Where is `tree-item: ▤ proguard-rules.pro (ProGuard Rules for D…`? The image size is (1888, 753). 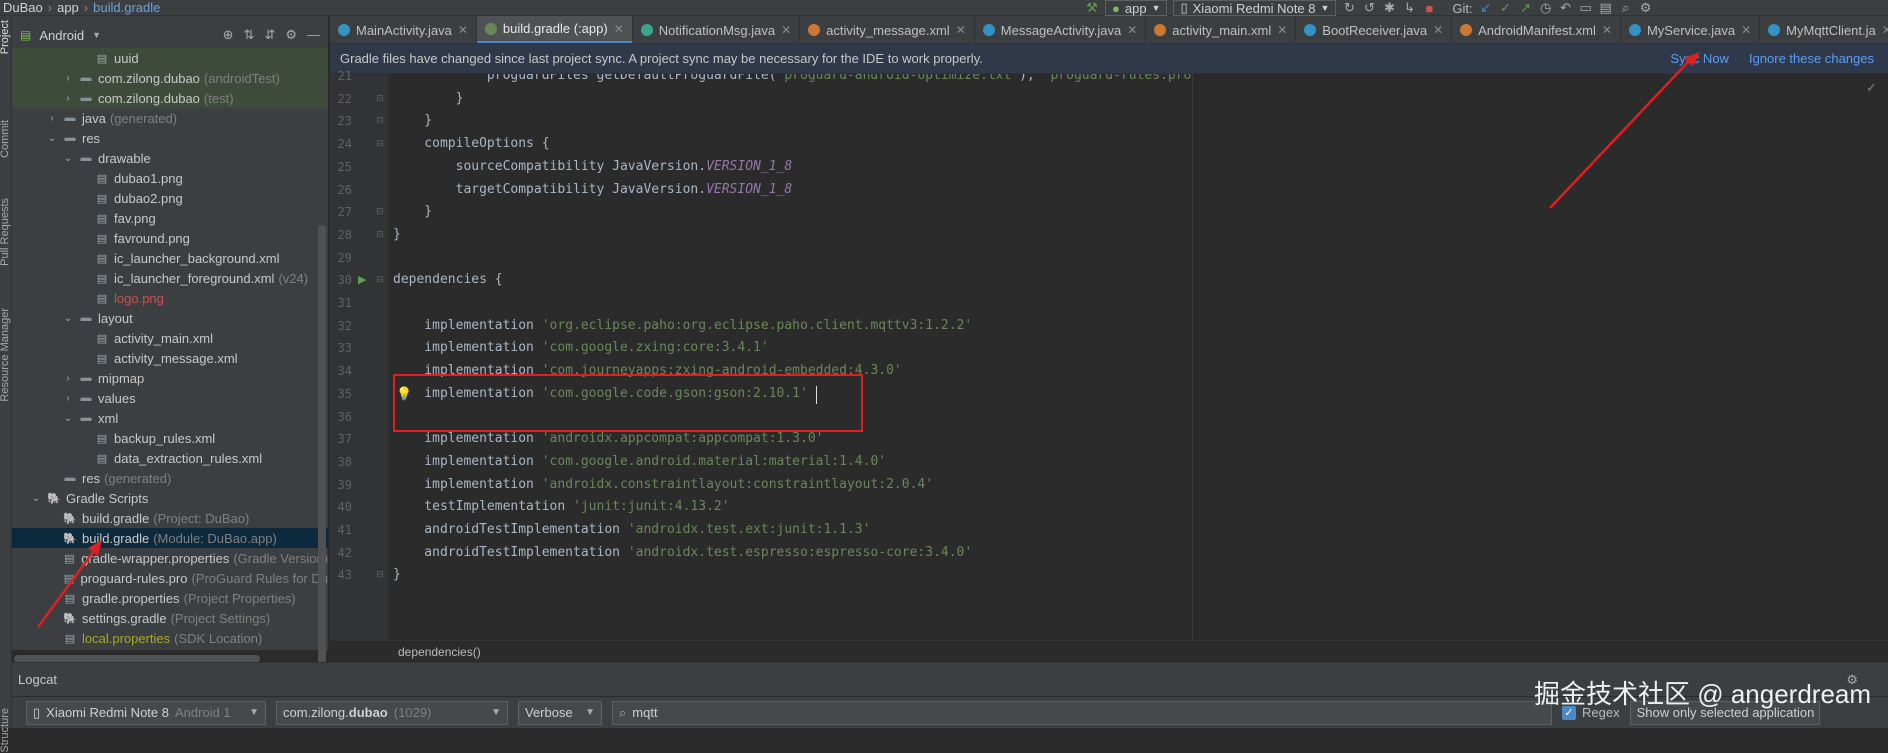
tree-item: ▤ proguard-rules.pro (ProGuard Rules for D… is located at coordinates (170, 578).